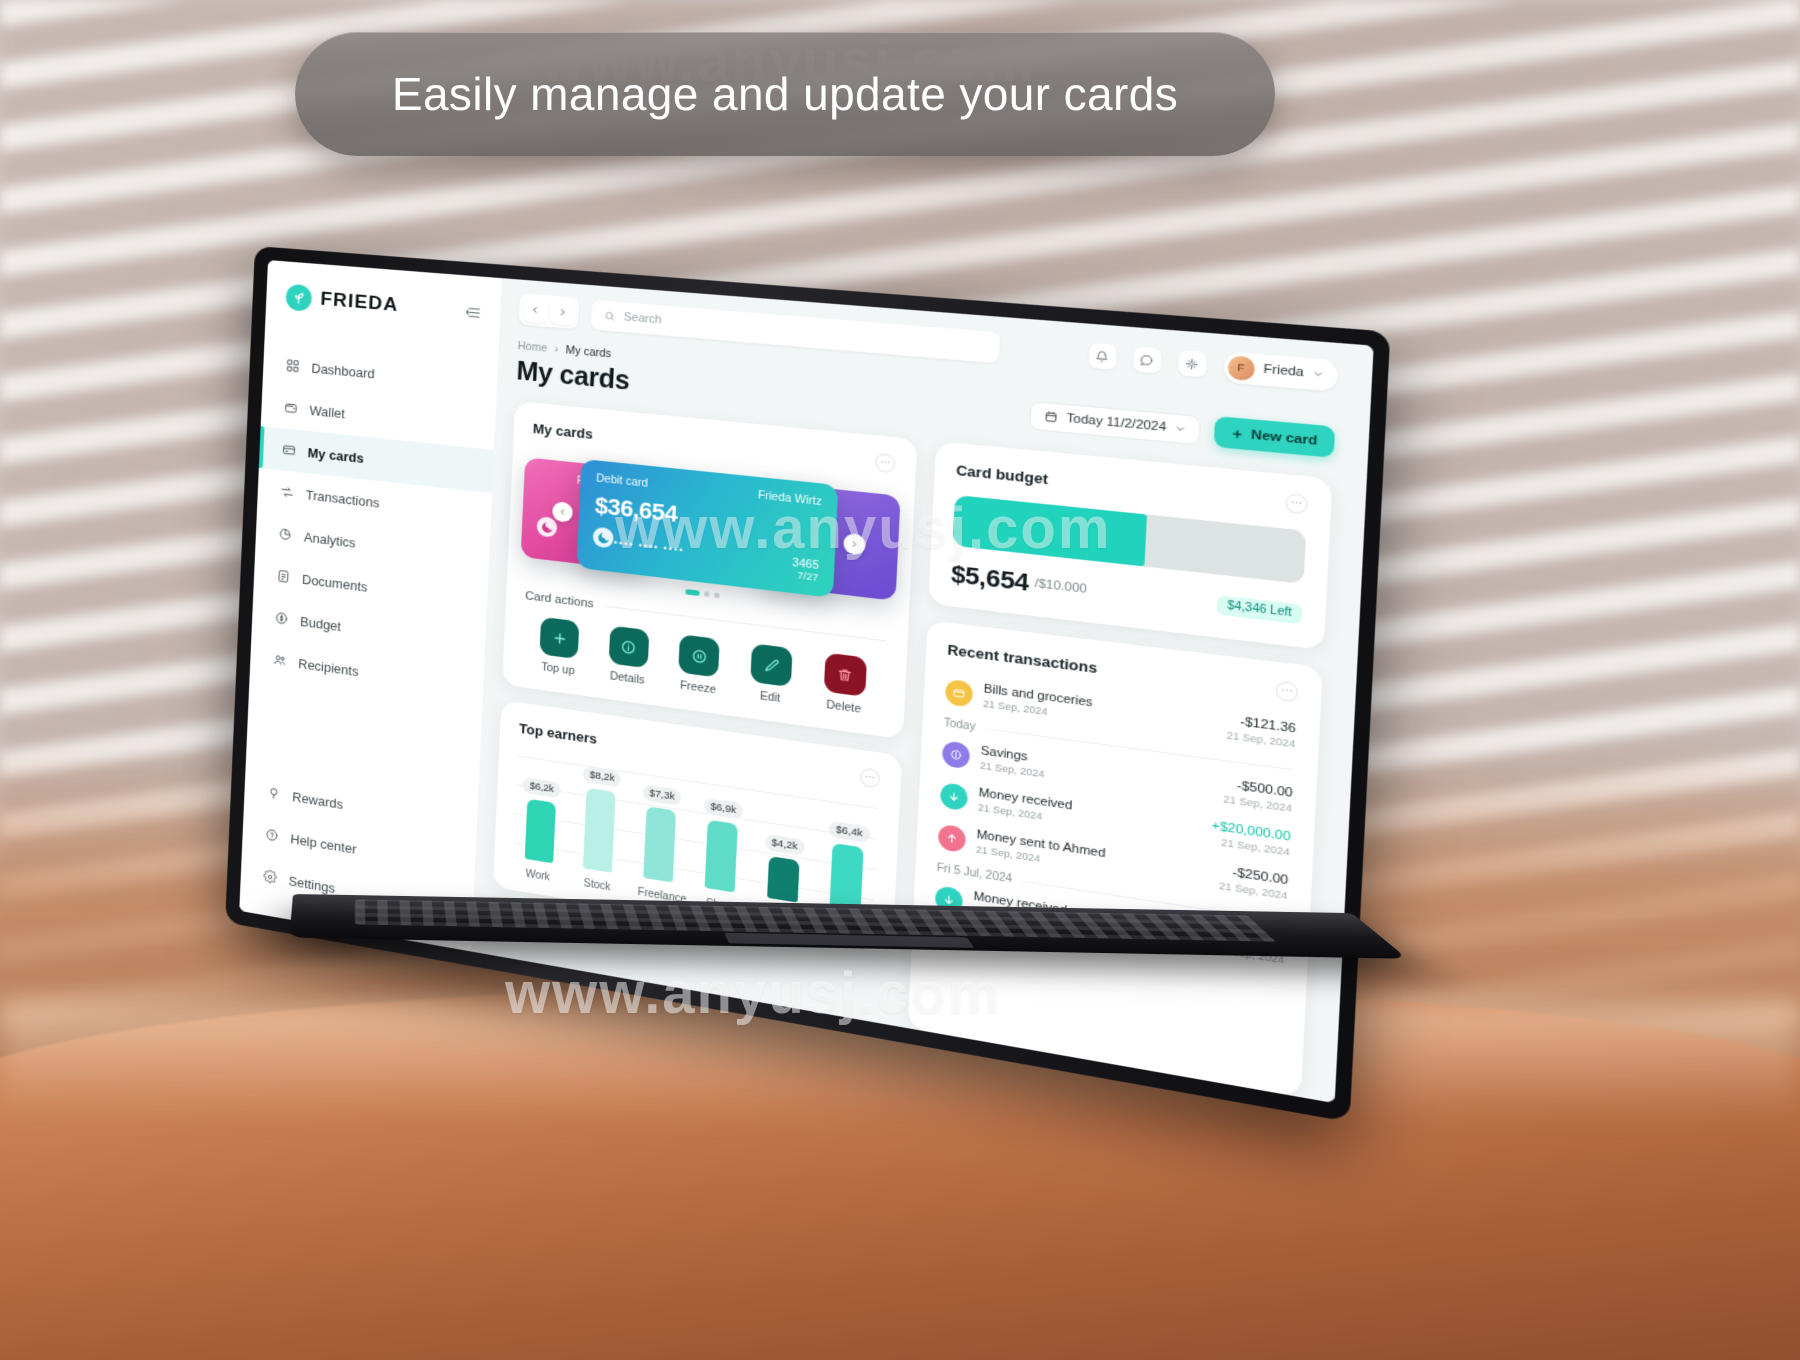  I want to click on medal-icon, so click(274, 793).